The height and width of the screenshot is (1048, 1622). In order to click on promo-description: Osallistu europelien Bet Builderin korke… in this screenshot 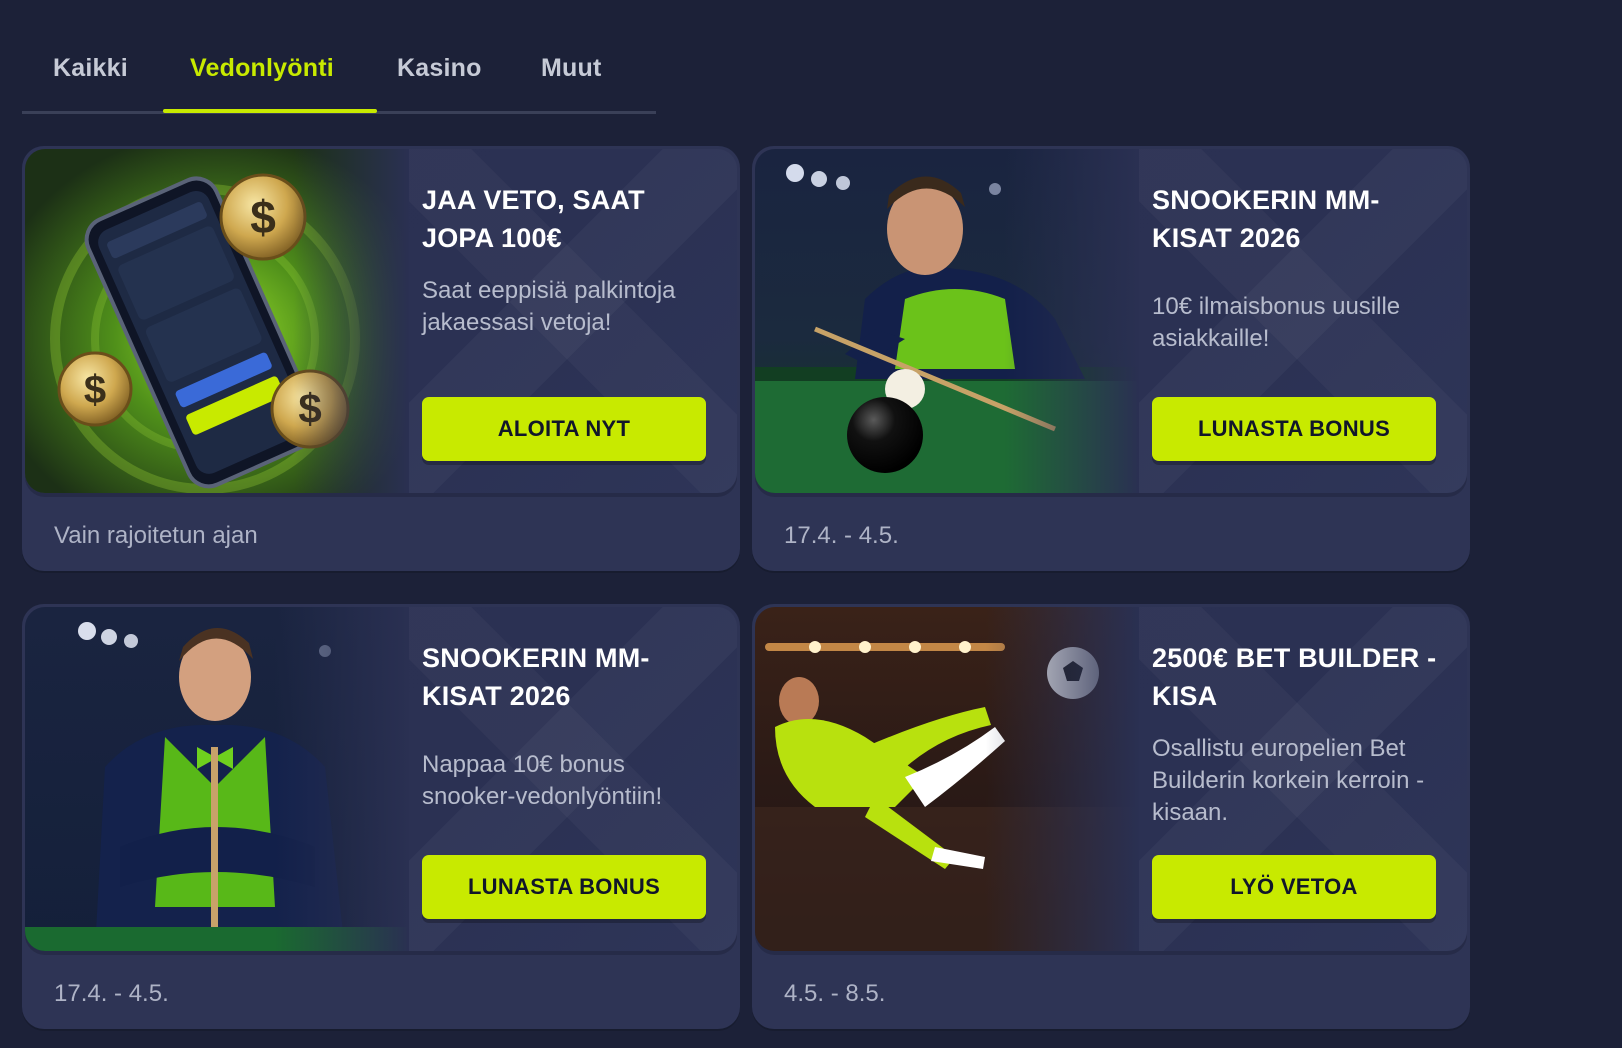, I will do `click(1288, 780)`.